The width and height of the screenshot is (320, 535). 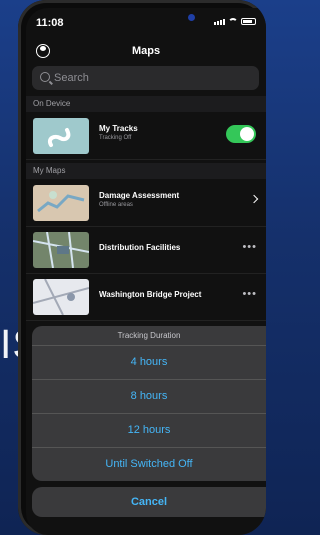 I want to click on status-bar: 11:08, so click(x=146, y=23).